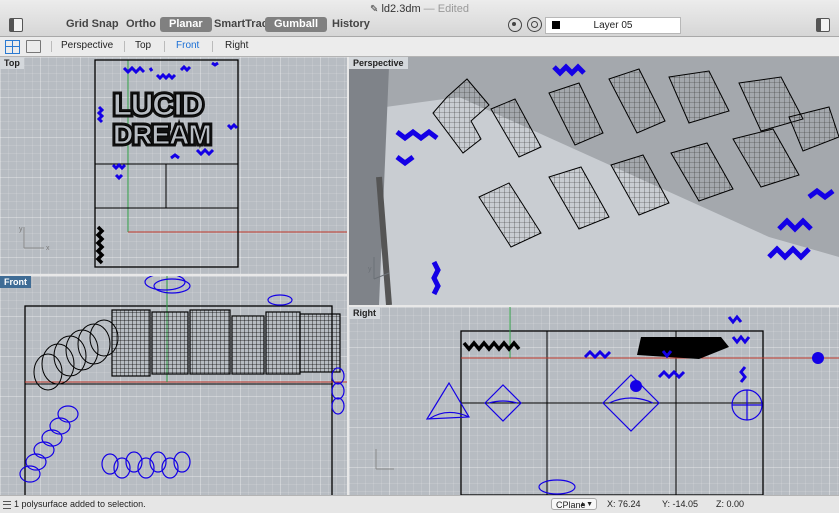 The height and width of the screenshot is (513, 839). What do you see at coordinates (680, 504) in the screenshot?
I see `coord-y: Y: -14.05` at bounding box center [680, 504].